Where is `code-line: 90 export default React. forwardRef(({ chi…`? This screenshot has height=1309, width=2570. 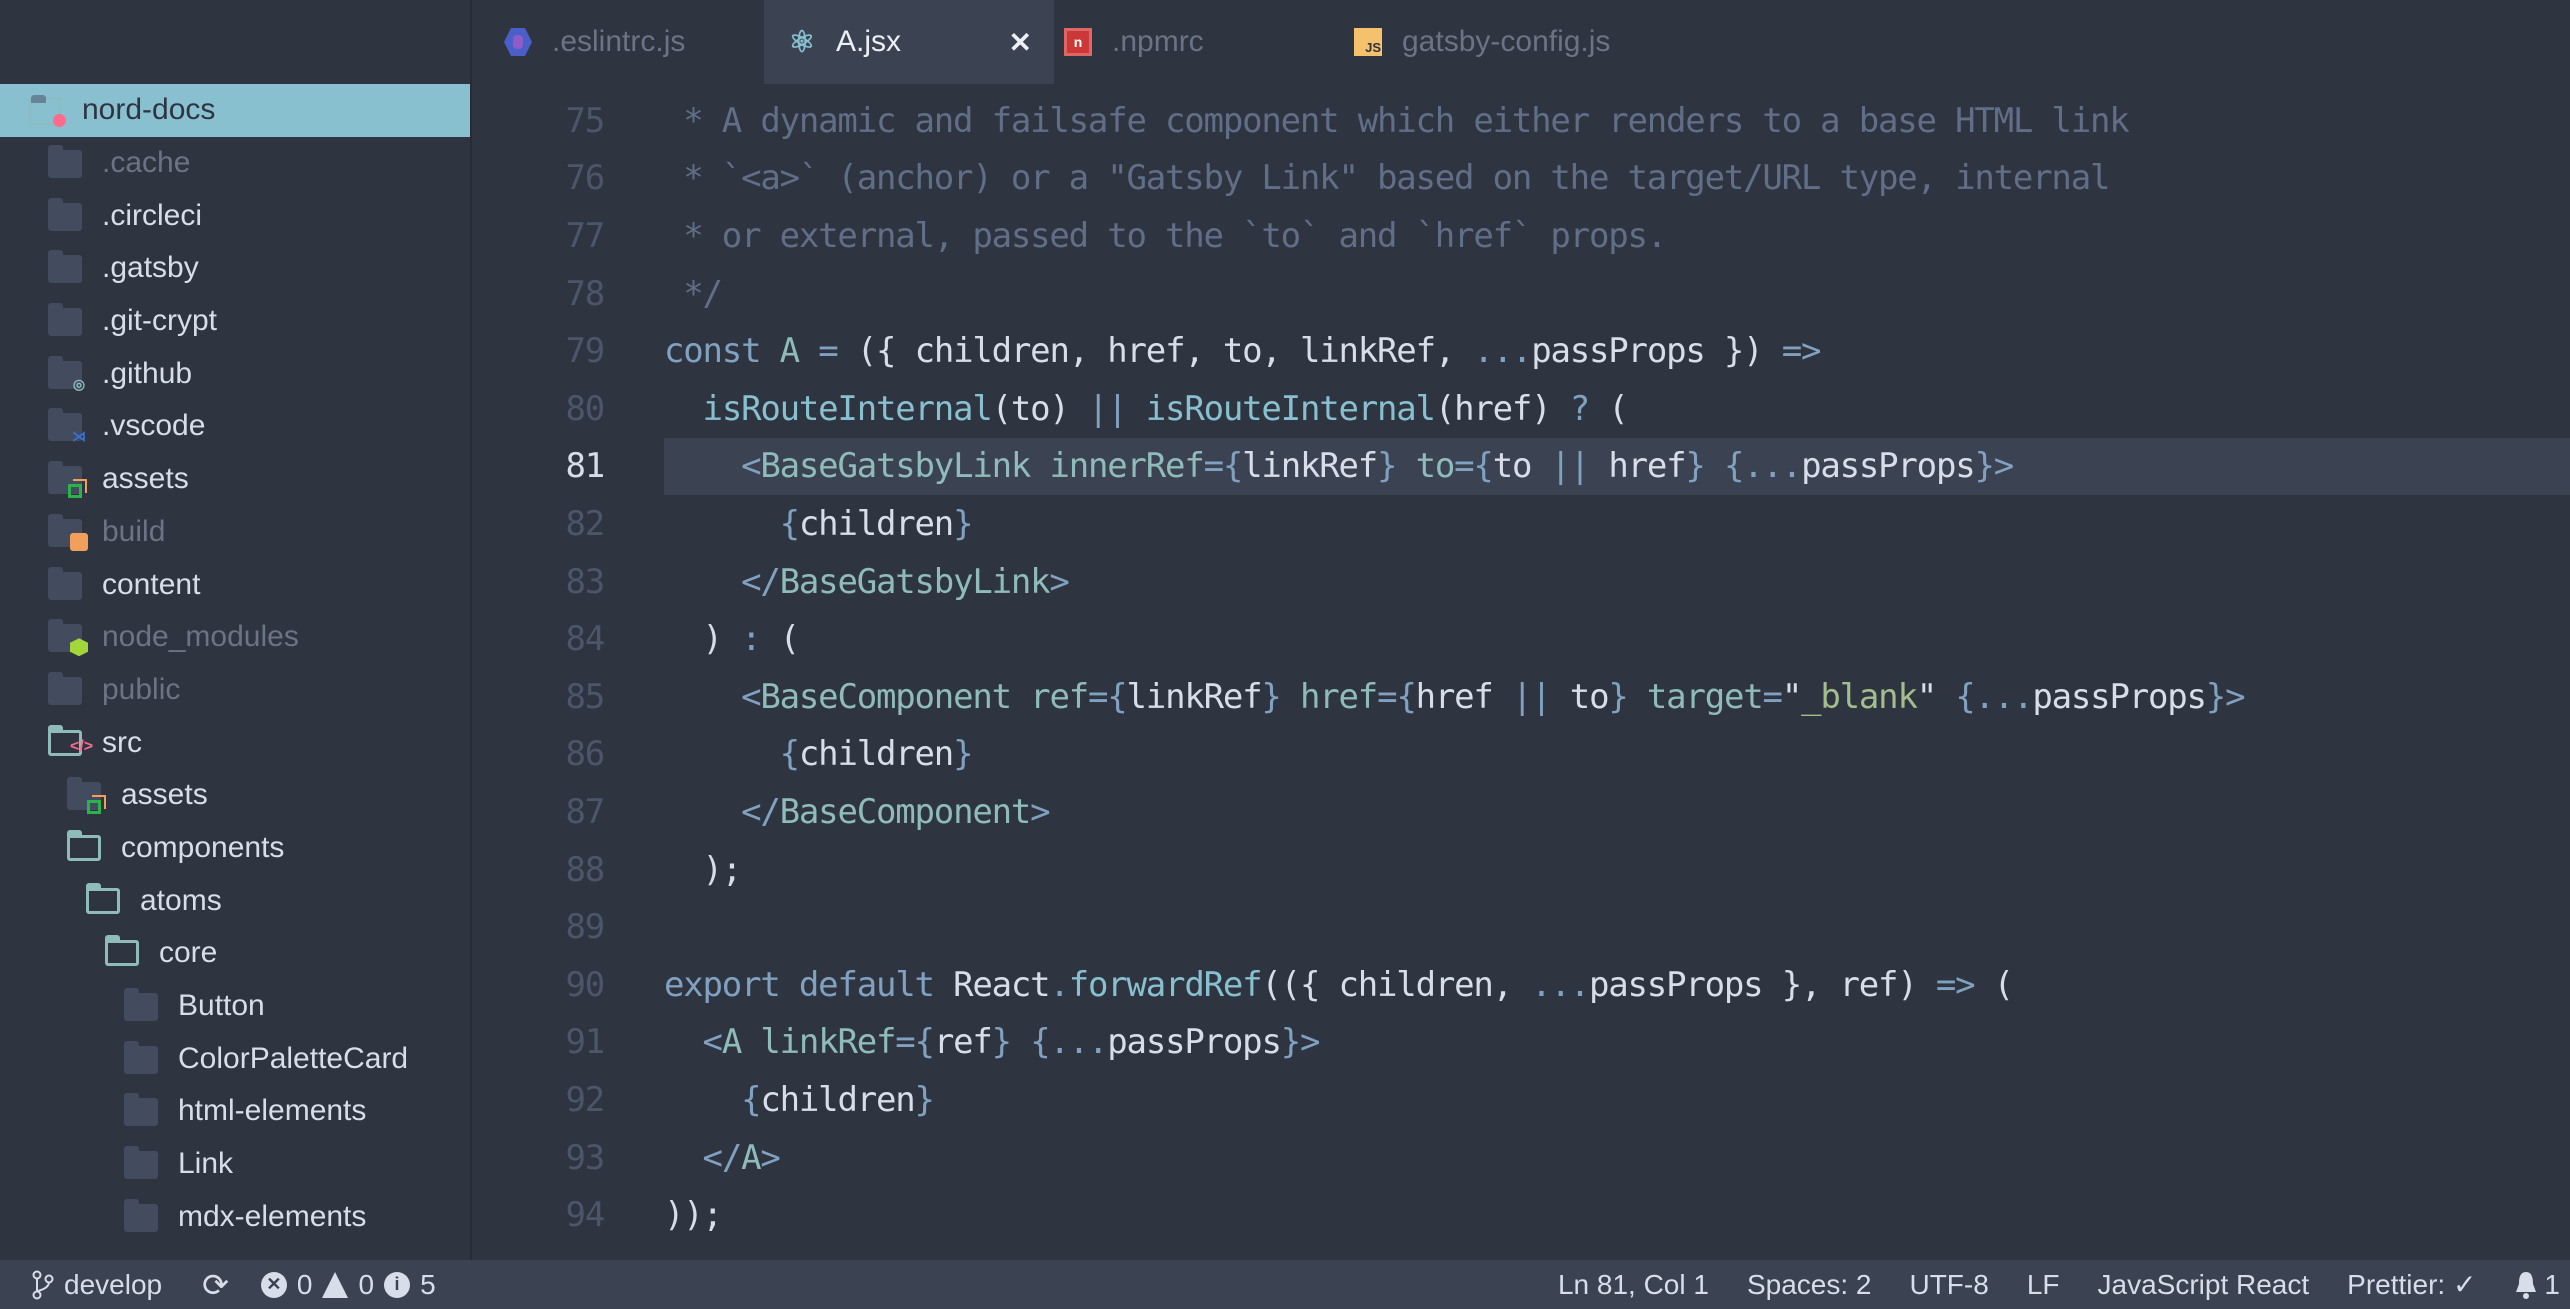
code-line: 90 export default React. forwardRef(({ chi… is located at coordinates (1522, 985).